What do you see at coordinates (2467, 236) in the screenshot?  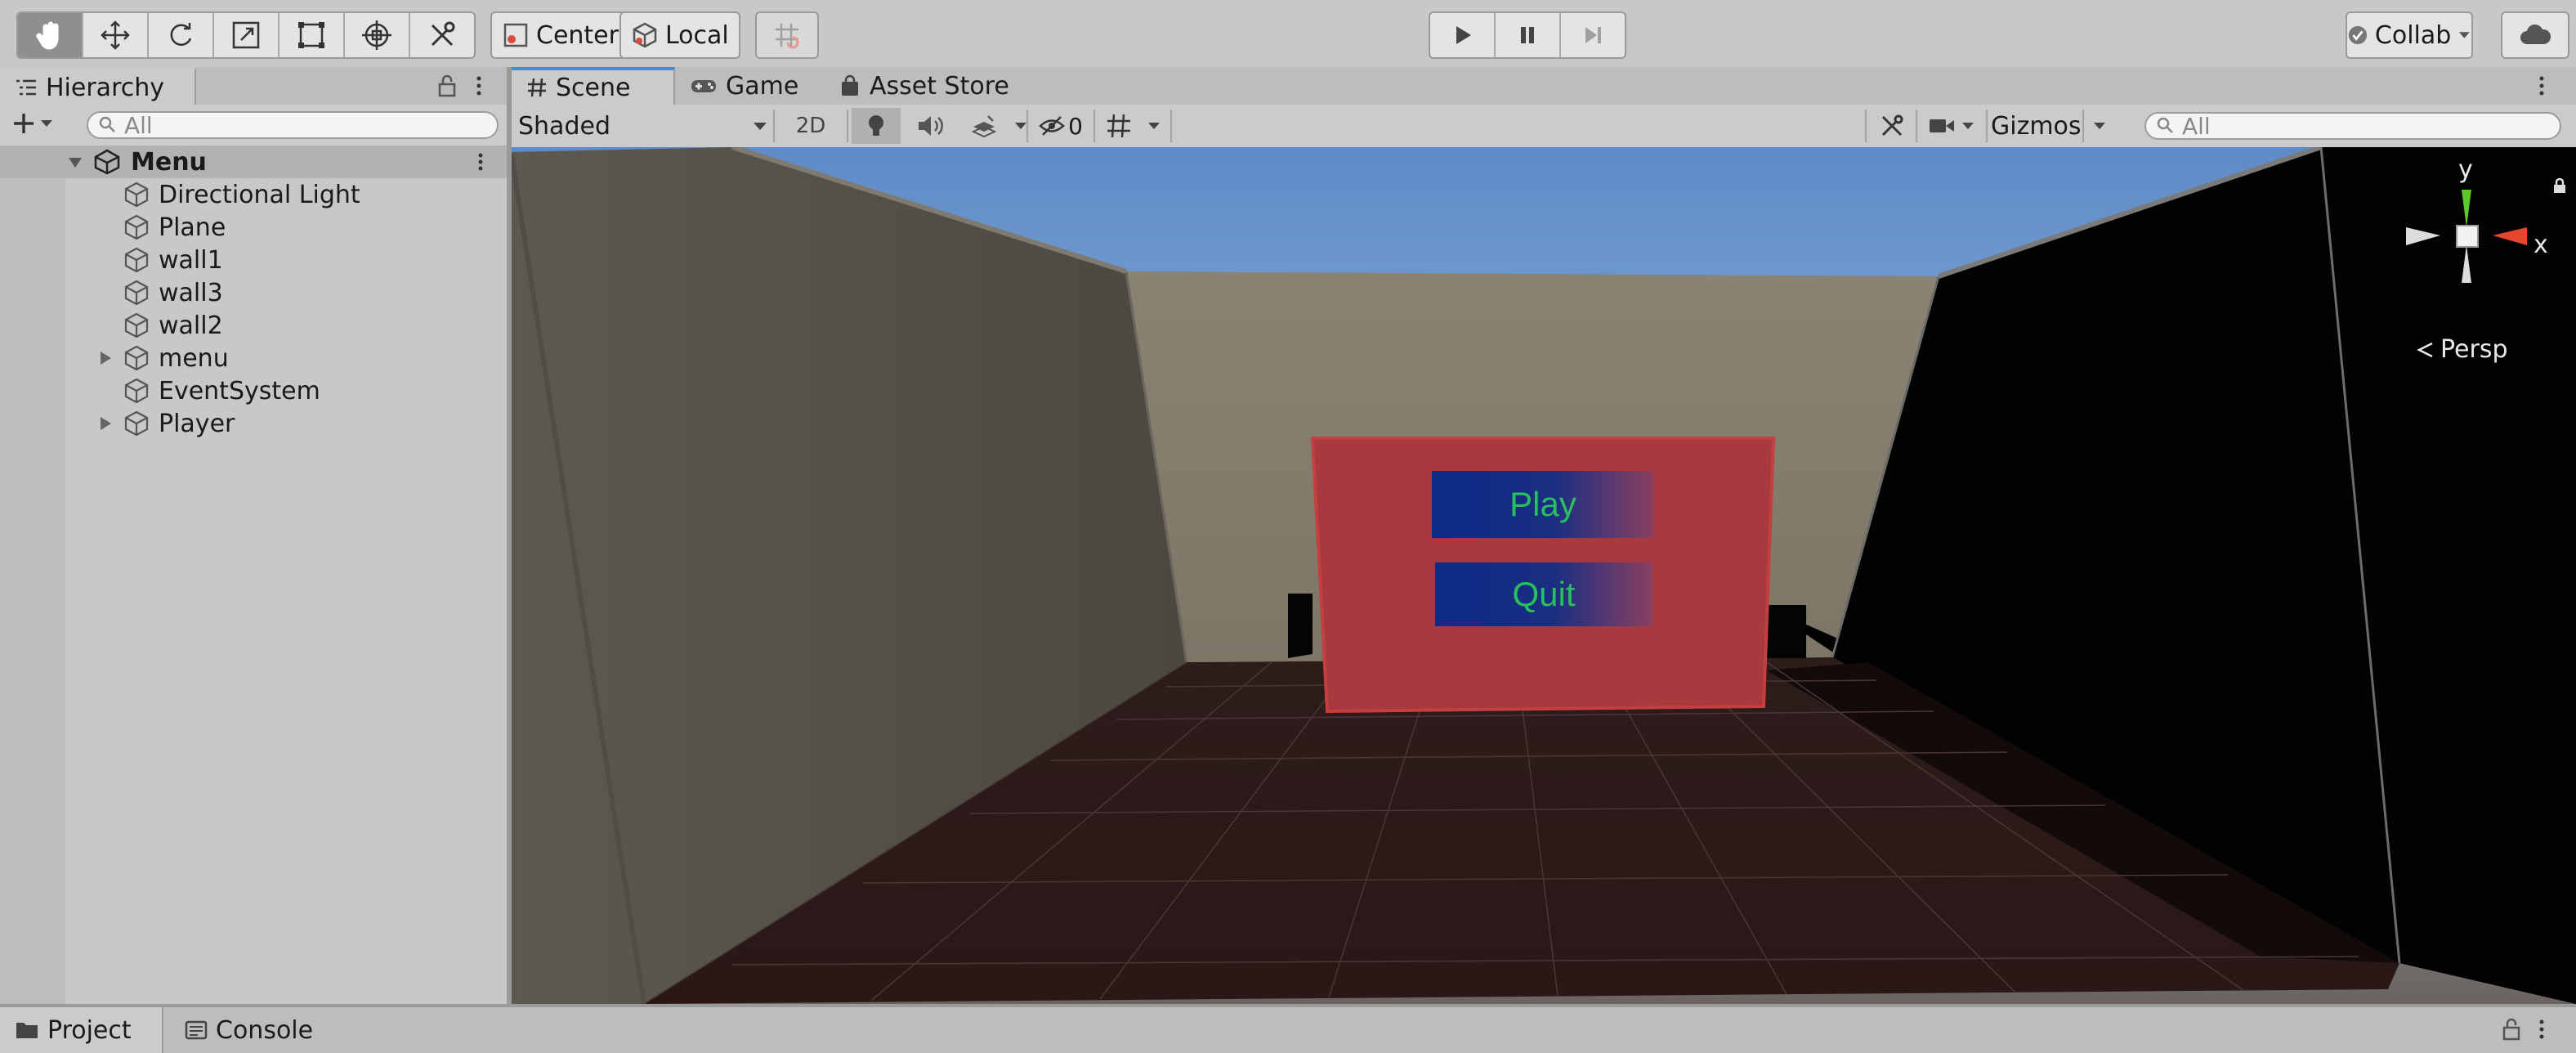 I see `projection-cube` at bounding box center [2467, 236].